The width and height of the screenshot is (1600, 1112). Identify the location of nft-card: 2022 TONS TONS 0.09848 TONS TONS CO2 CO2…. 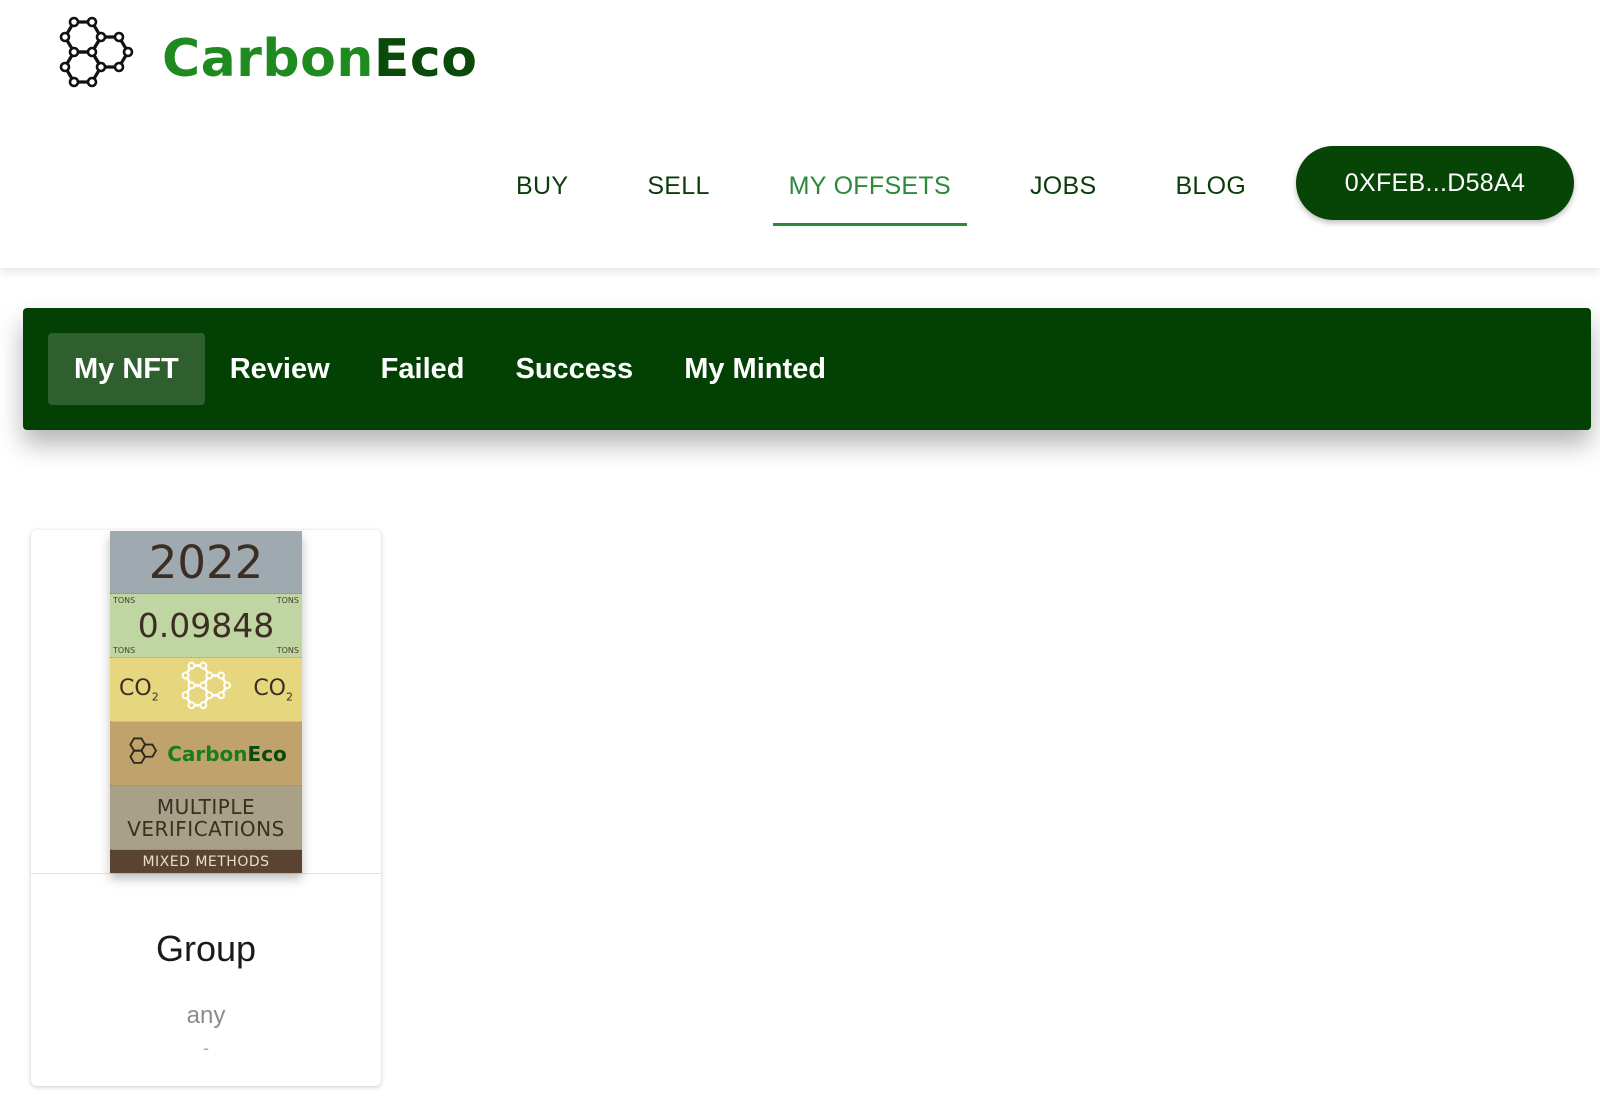
(206, 808).